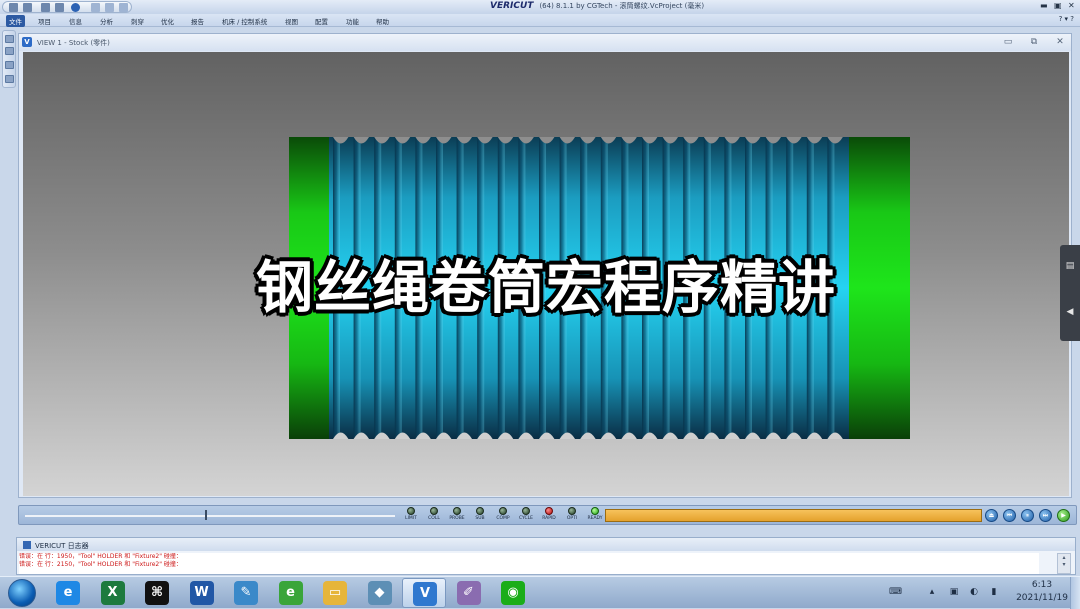 The width and height of the screenshot is (1080, 609). What do you see at coordinates (291, 21) in the screenshot?
I see `menu-view: 视图` at bounding box center [291, 21].